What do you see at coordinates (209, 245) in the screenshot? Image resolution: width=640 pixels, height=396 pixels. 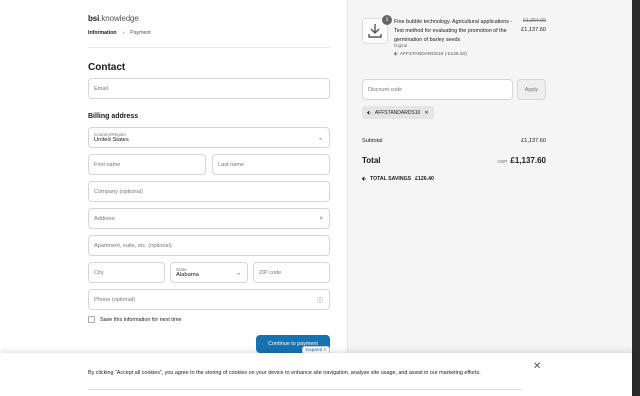 I see `apartment-field: Apartment, suite, etc. (optional)` at bounding box center [209, 245].